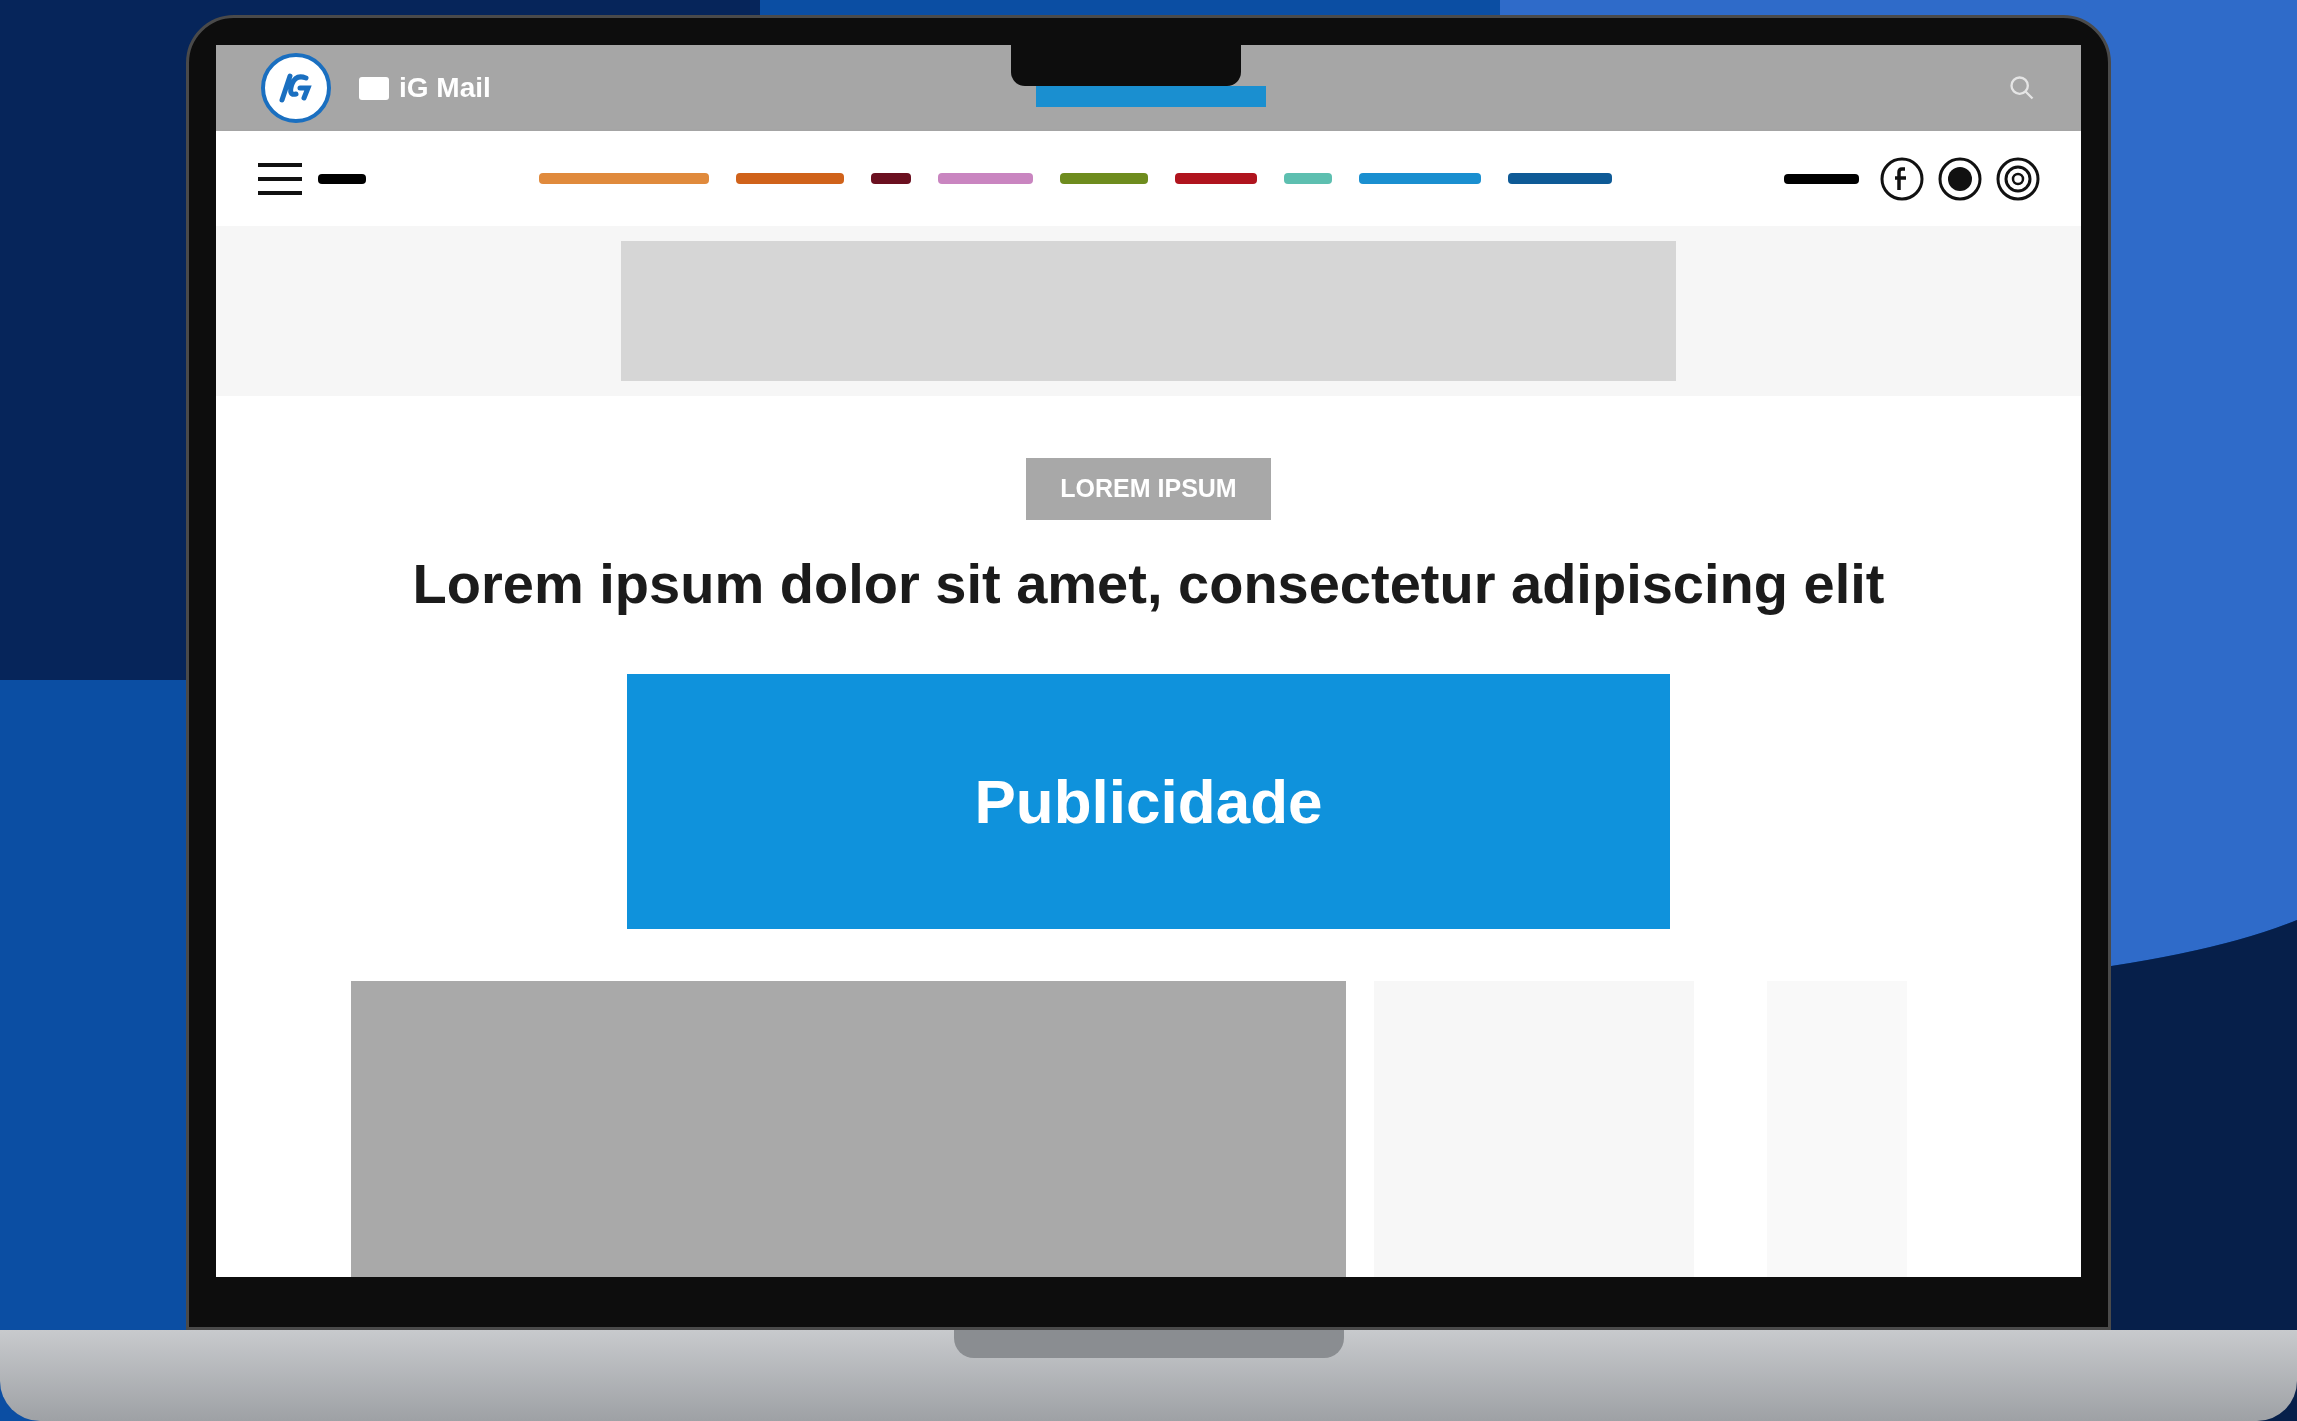 This screenshot has height=1421, width=2297. Describe the element at coordinates (1821, 178) in the screenshot. I see `account-link` at that location.